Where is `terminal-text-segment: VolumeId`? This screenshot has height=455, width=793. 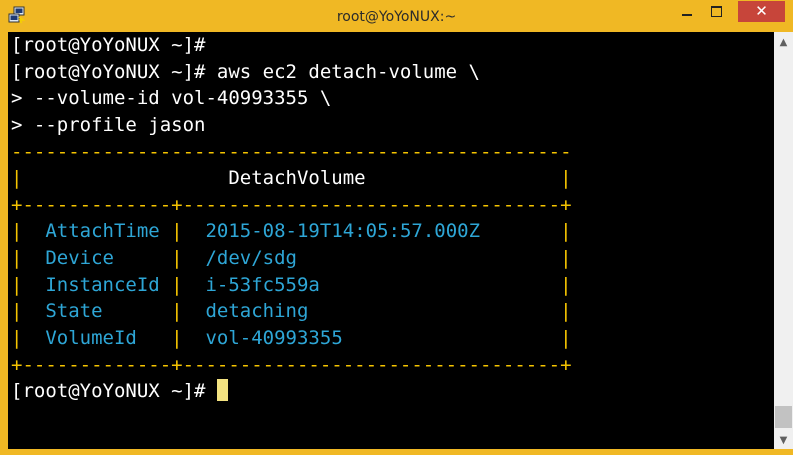
terminal-text-segment: VolumeId is located at coordinates (102, 338).